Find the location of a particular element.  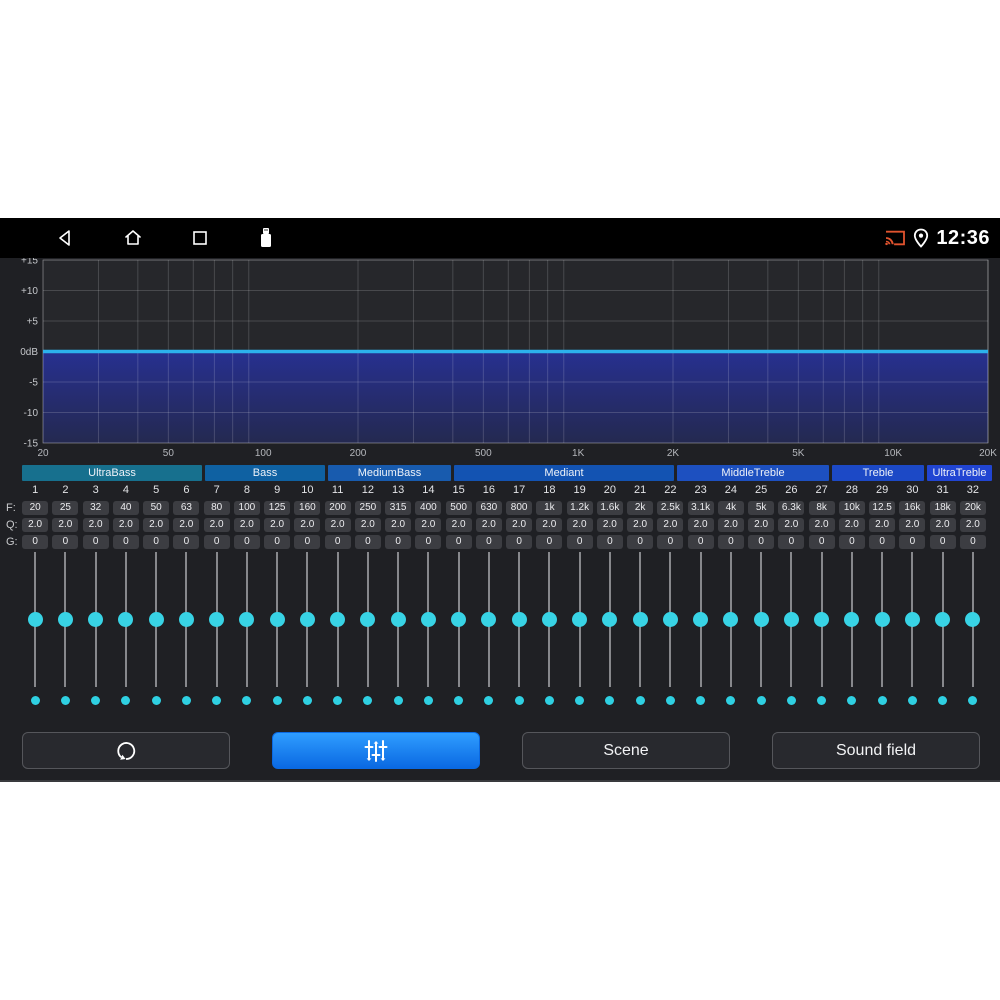

freq-chip: 1.2k is located at coordinates (579, 508).